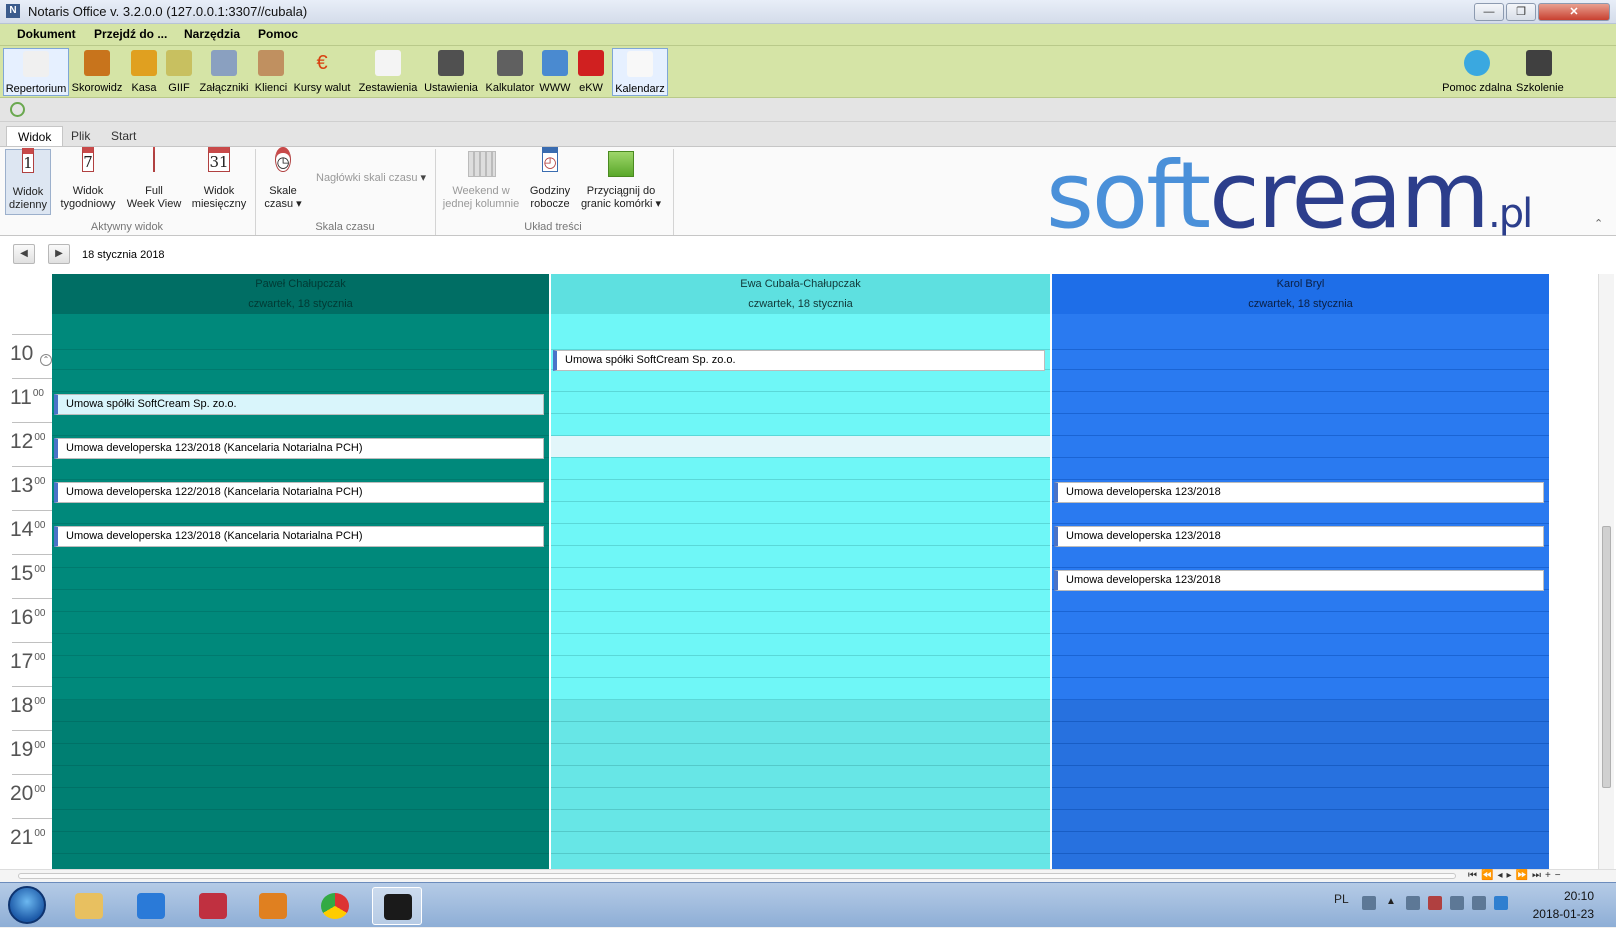  What do you see at coordinates (300, 304) in the screenshot?
I see `day-header: czwartek, 18 stycznia` at bounding box center [300, 304].